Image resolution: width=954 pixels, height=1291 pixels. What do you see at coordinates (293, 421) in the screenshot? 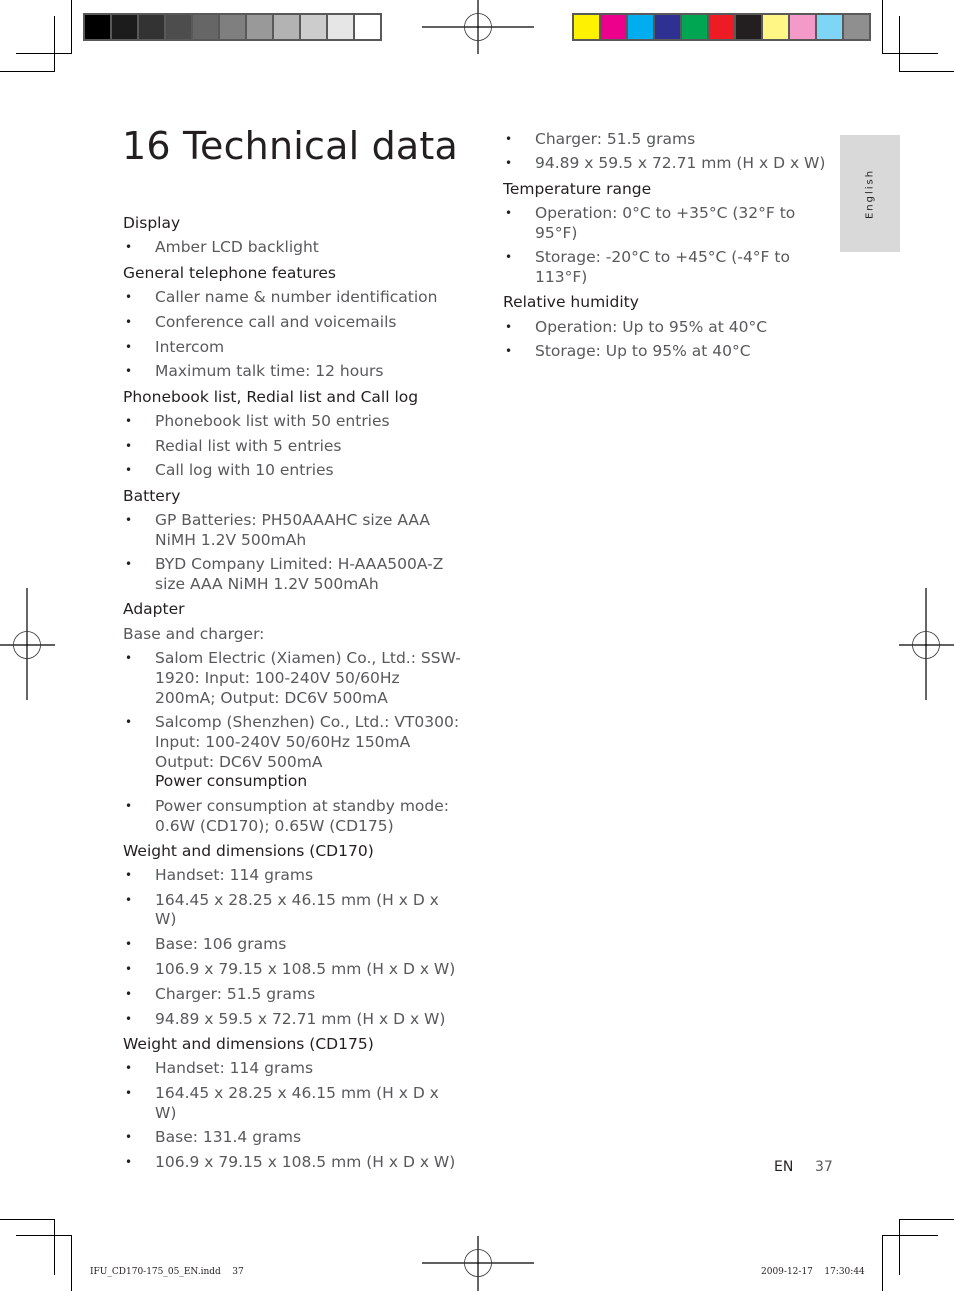
I see `list-item: • Phonebook list with 50 entries` at bounding box center [293, 421].